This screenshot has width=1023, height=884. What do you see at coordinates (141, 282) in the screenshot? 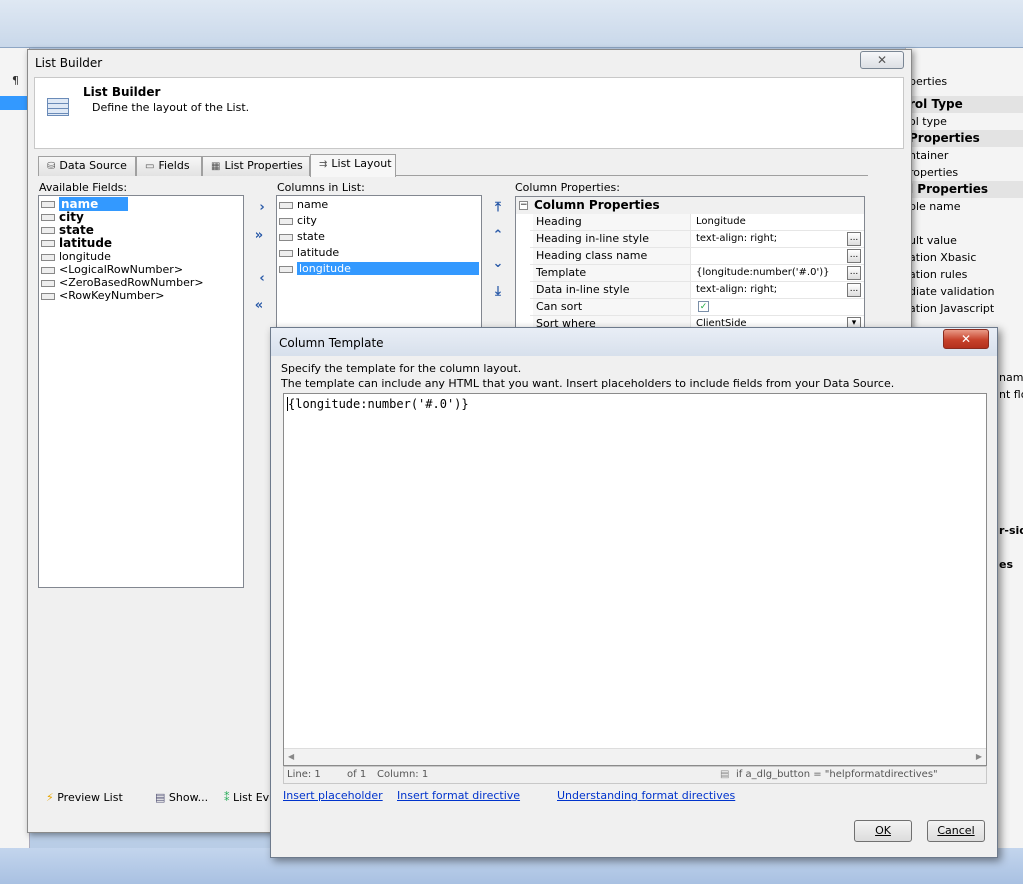
I see `available-field-item: <ZeroBasedRowNumber>` at bounding box center [141, 282].